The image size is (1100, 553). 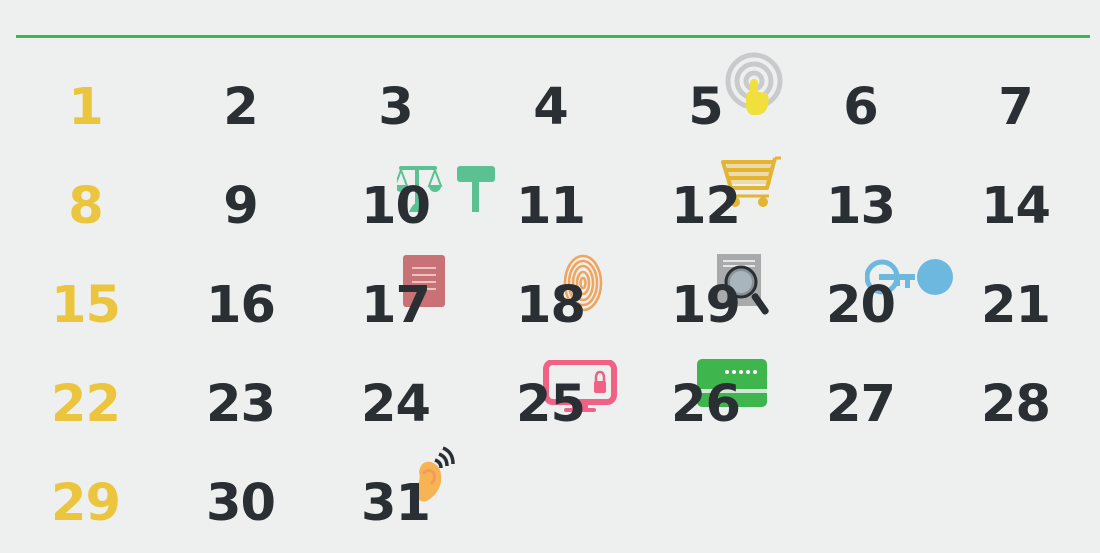 I want to click on day-number: 24, so click(x=396, y=404).